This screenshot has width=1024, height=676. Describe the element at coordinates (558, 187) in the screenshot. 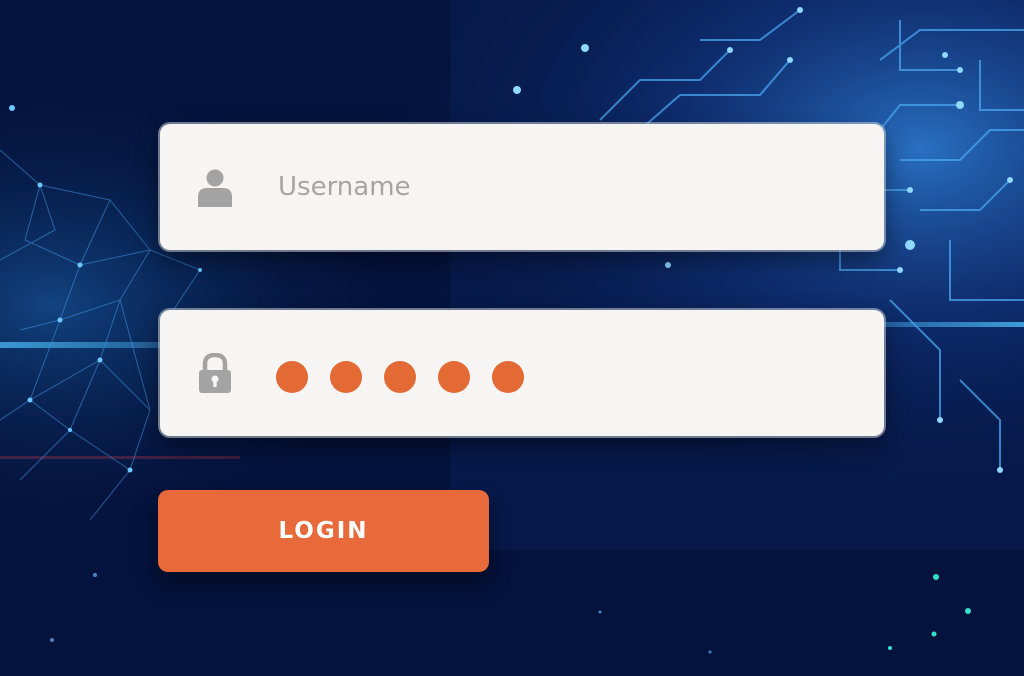

I see `username-input` at that location.